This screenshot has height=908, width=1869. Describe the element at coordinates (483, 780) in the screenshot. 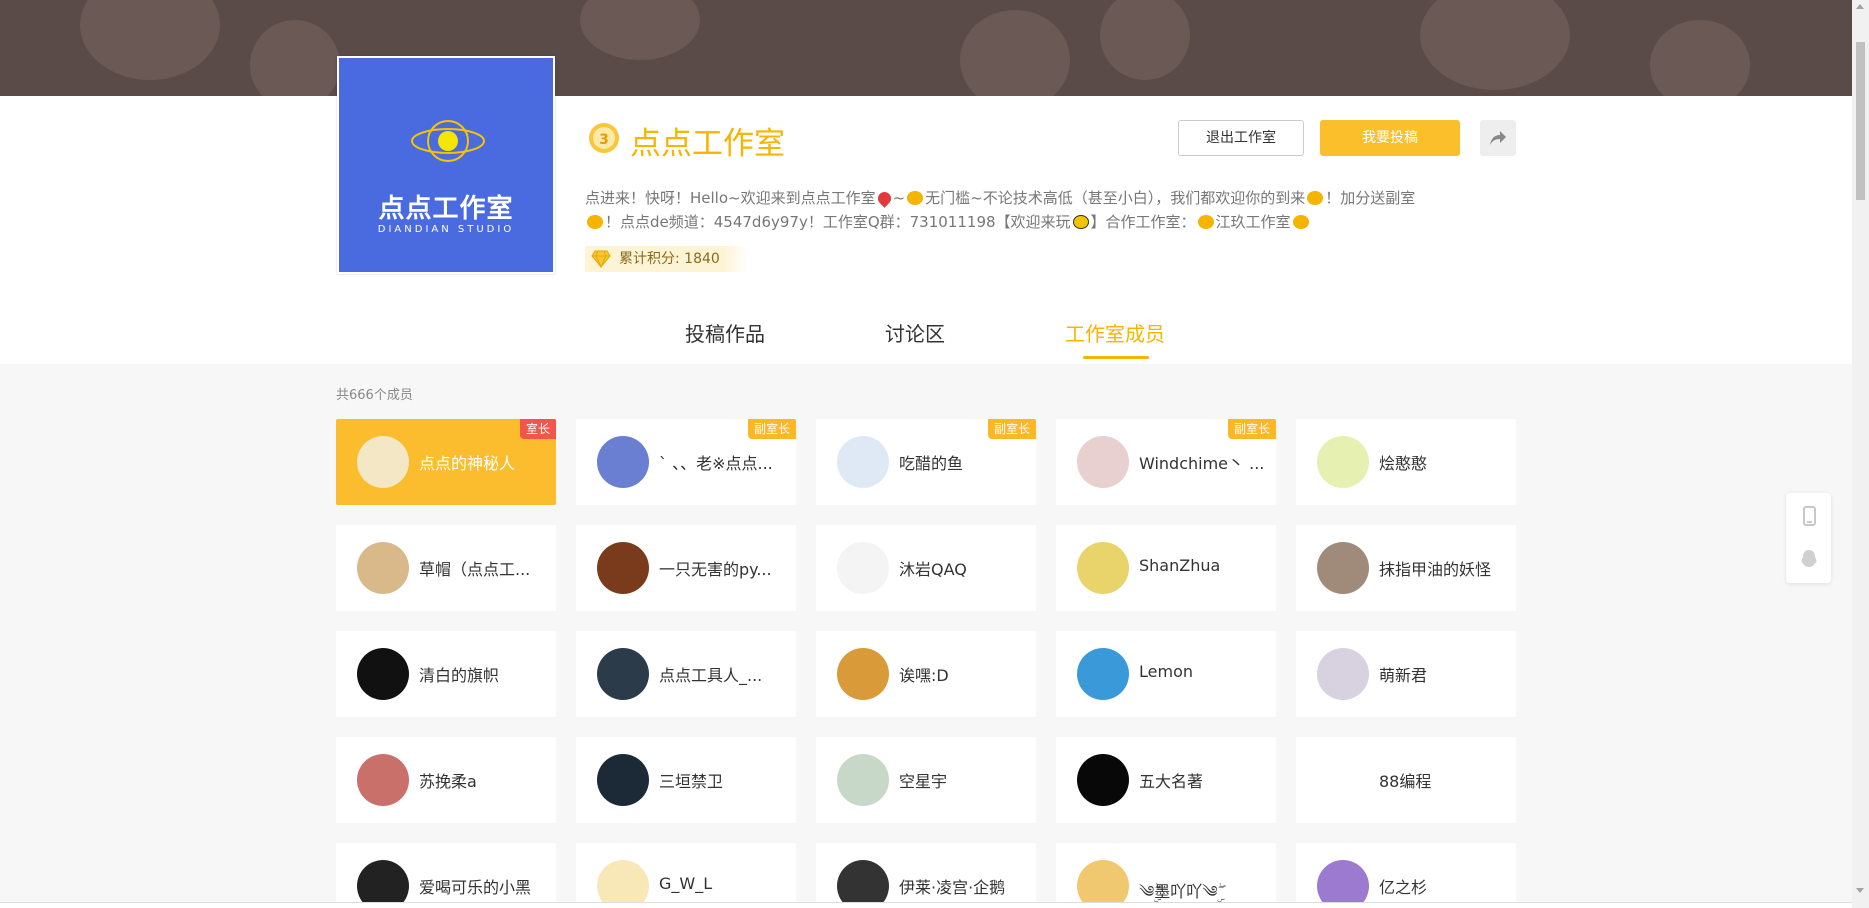

I see `member-name: 苏挽柔a` at that location.